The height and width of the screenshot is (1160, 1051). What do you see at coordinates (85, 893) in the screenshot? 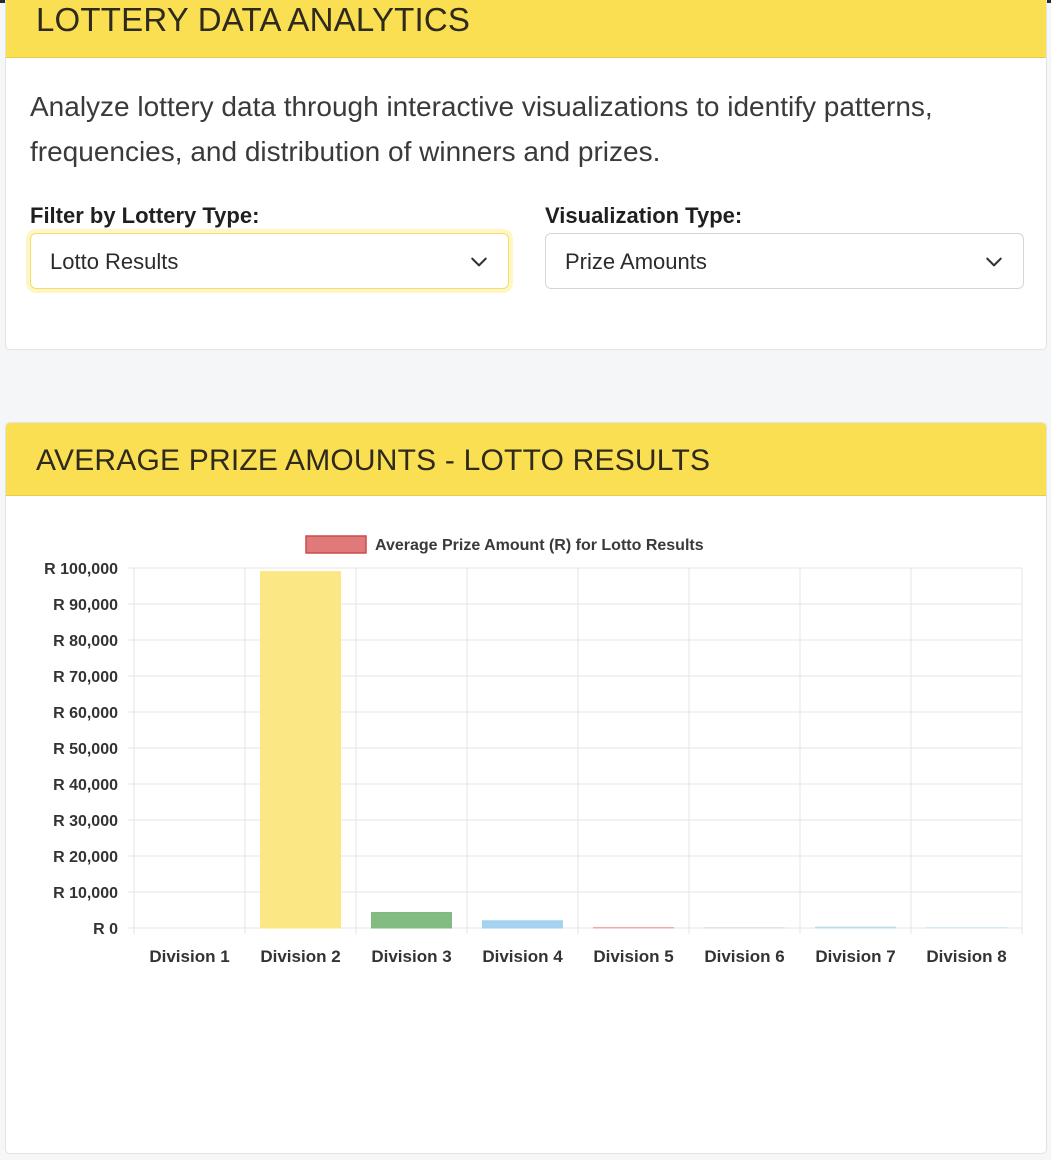
I see `y-tick-label: R 10,000` at bounding box center [85, 893].